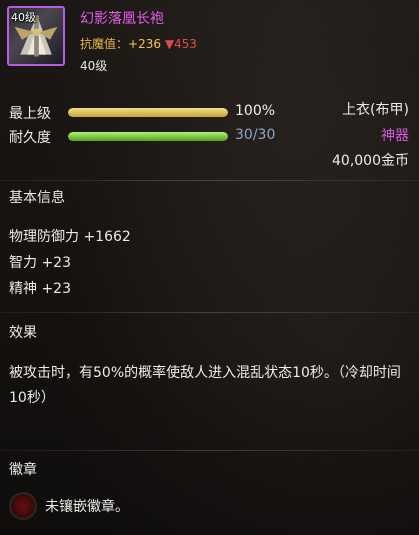 This screenshot has height=535, width=419. I want to click on icon-level-label: 40级, so click(23, 17).